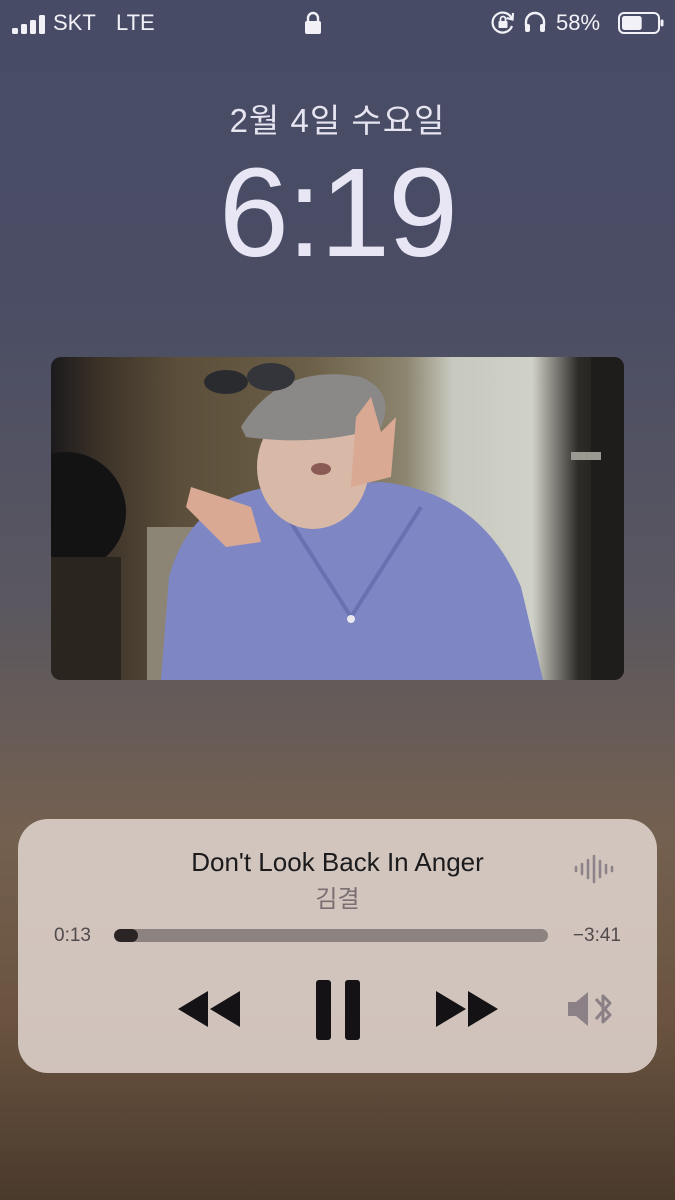  I want to click on song-title: Don't Look Back In Anger, so click(337, 862).